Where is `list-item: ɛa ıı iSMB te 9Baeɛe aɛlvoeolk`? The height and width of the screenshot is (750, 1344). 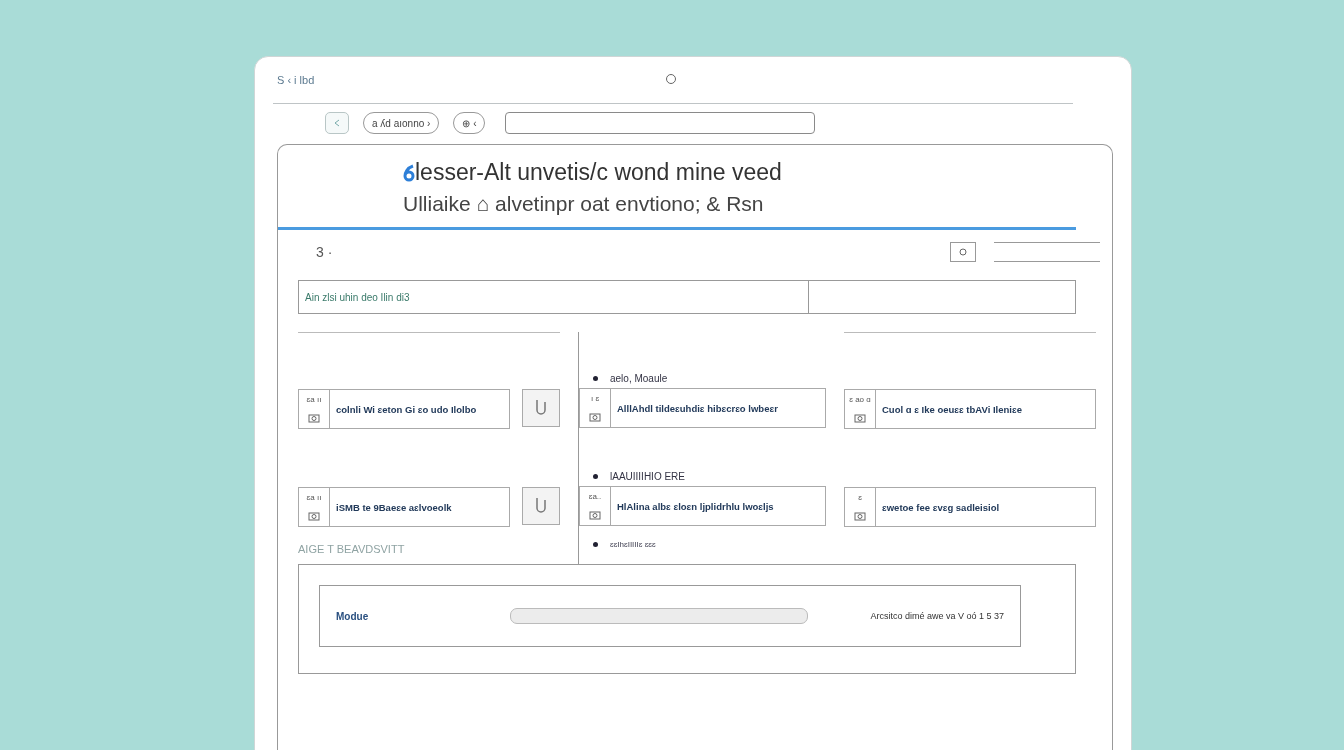 list-item: ɛa ıı iSMB te 9Baeɛe aɛlvoeolk is located at coordinates (404, 507).